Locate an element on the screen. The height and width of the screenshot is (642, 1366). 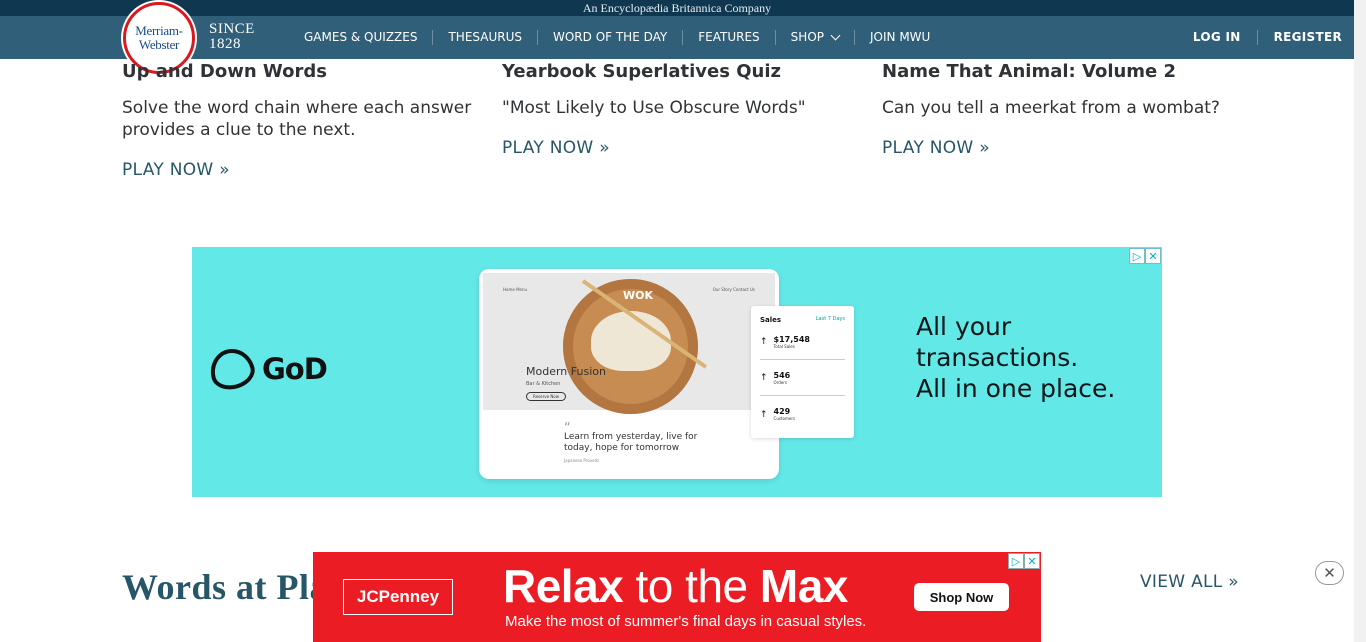
headline-max: Max is located at coordinates (803, 586).